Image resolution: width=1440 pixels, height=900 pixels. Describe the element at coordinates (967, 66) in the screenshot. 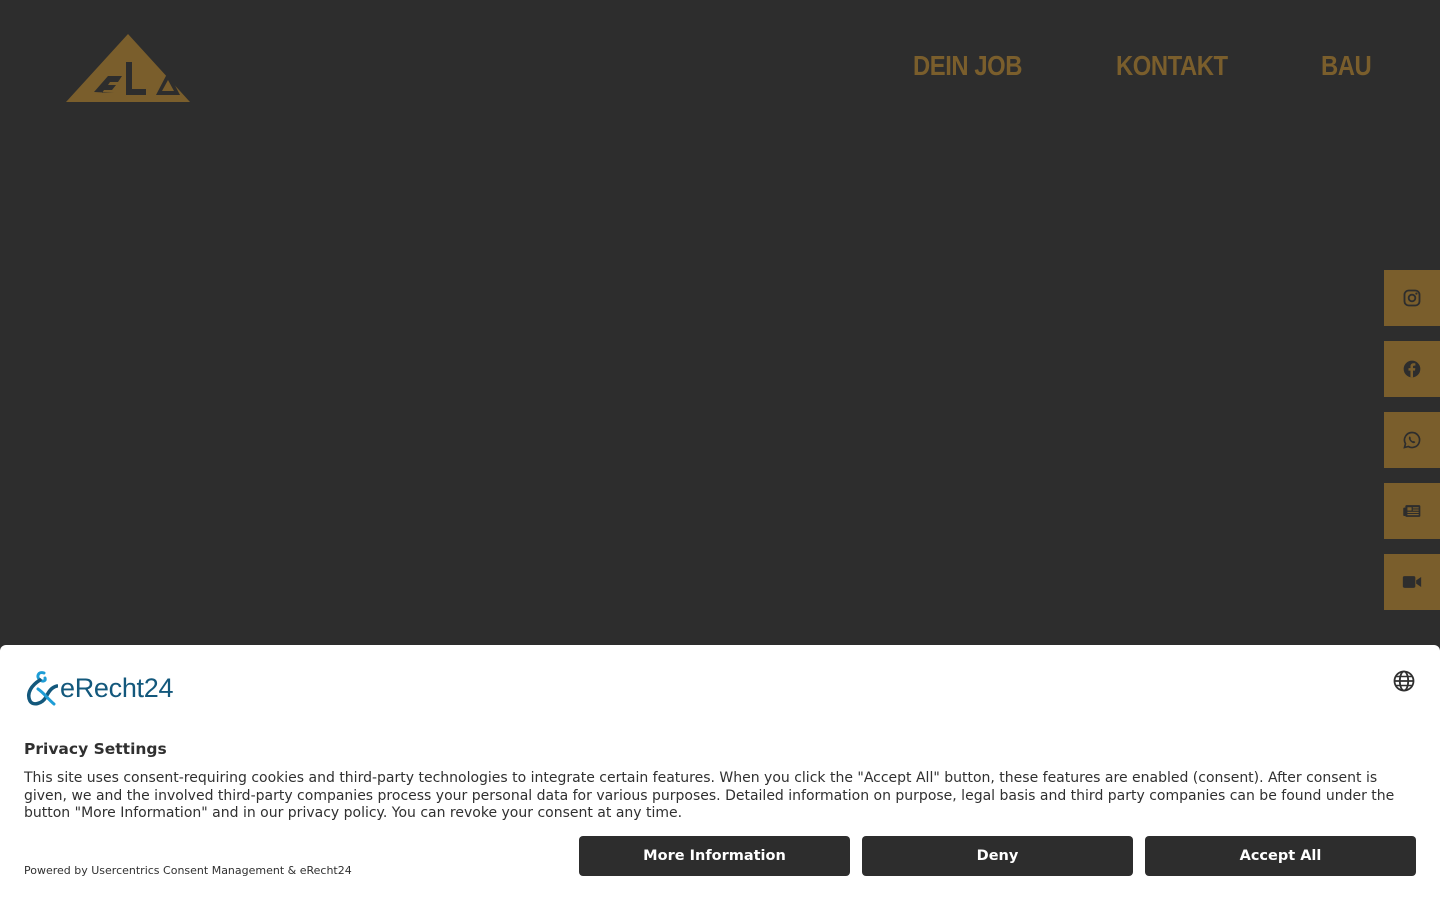

I see `nav-item-dein-job: DEIN JOB` at that location.